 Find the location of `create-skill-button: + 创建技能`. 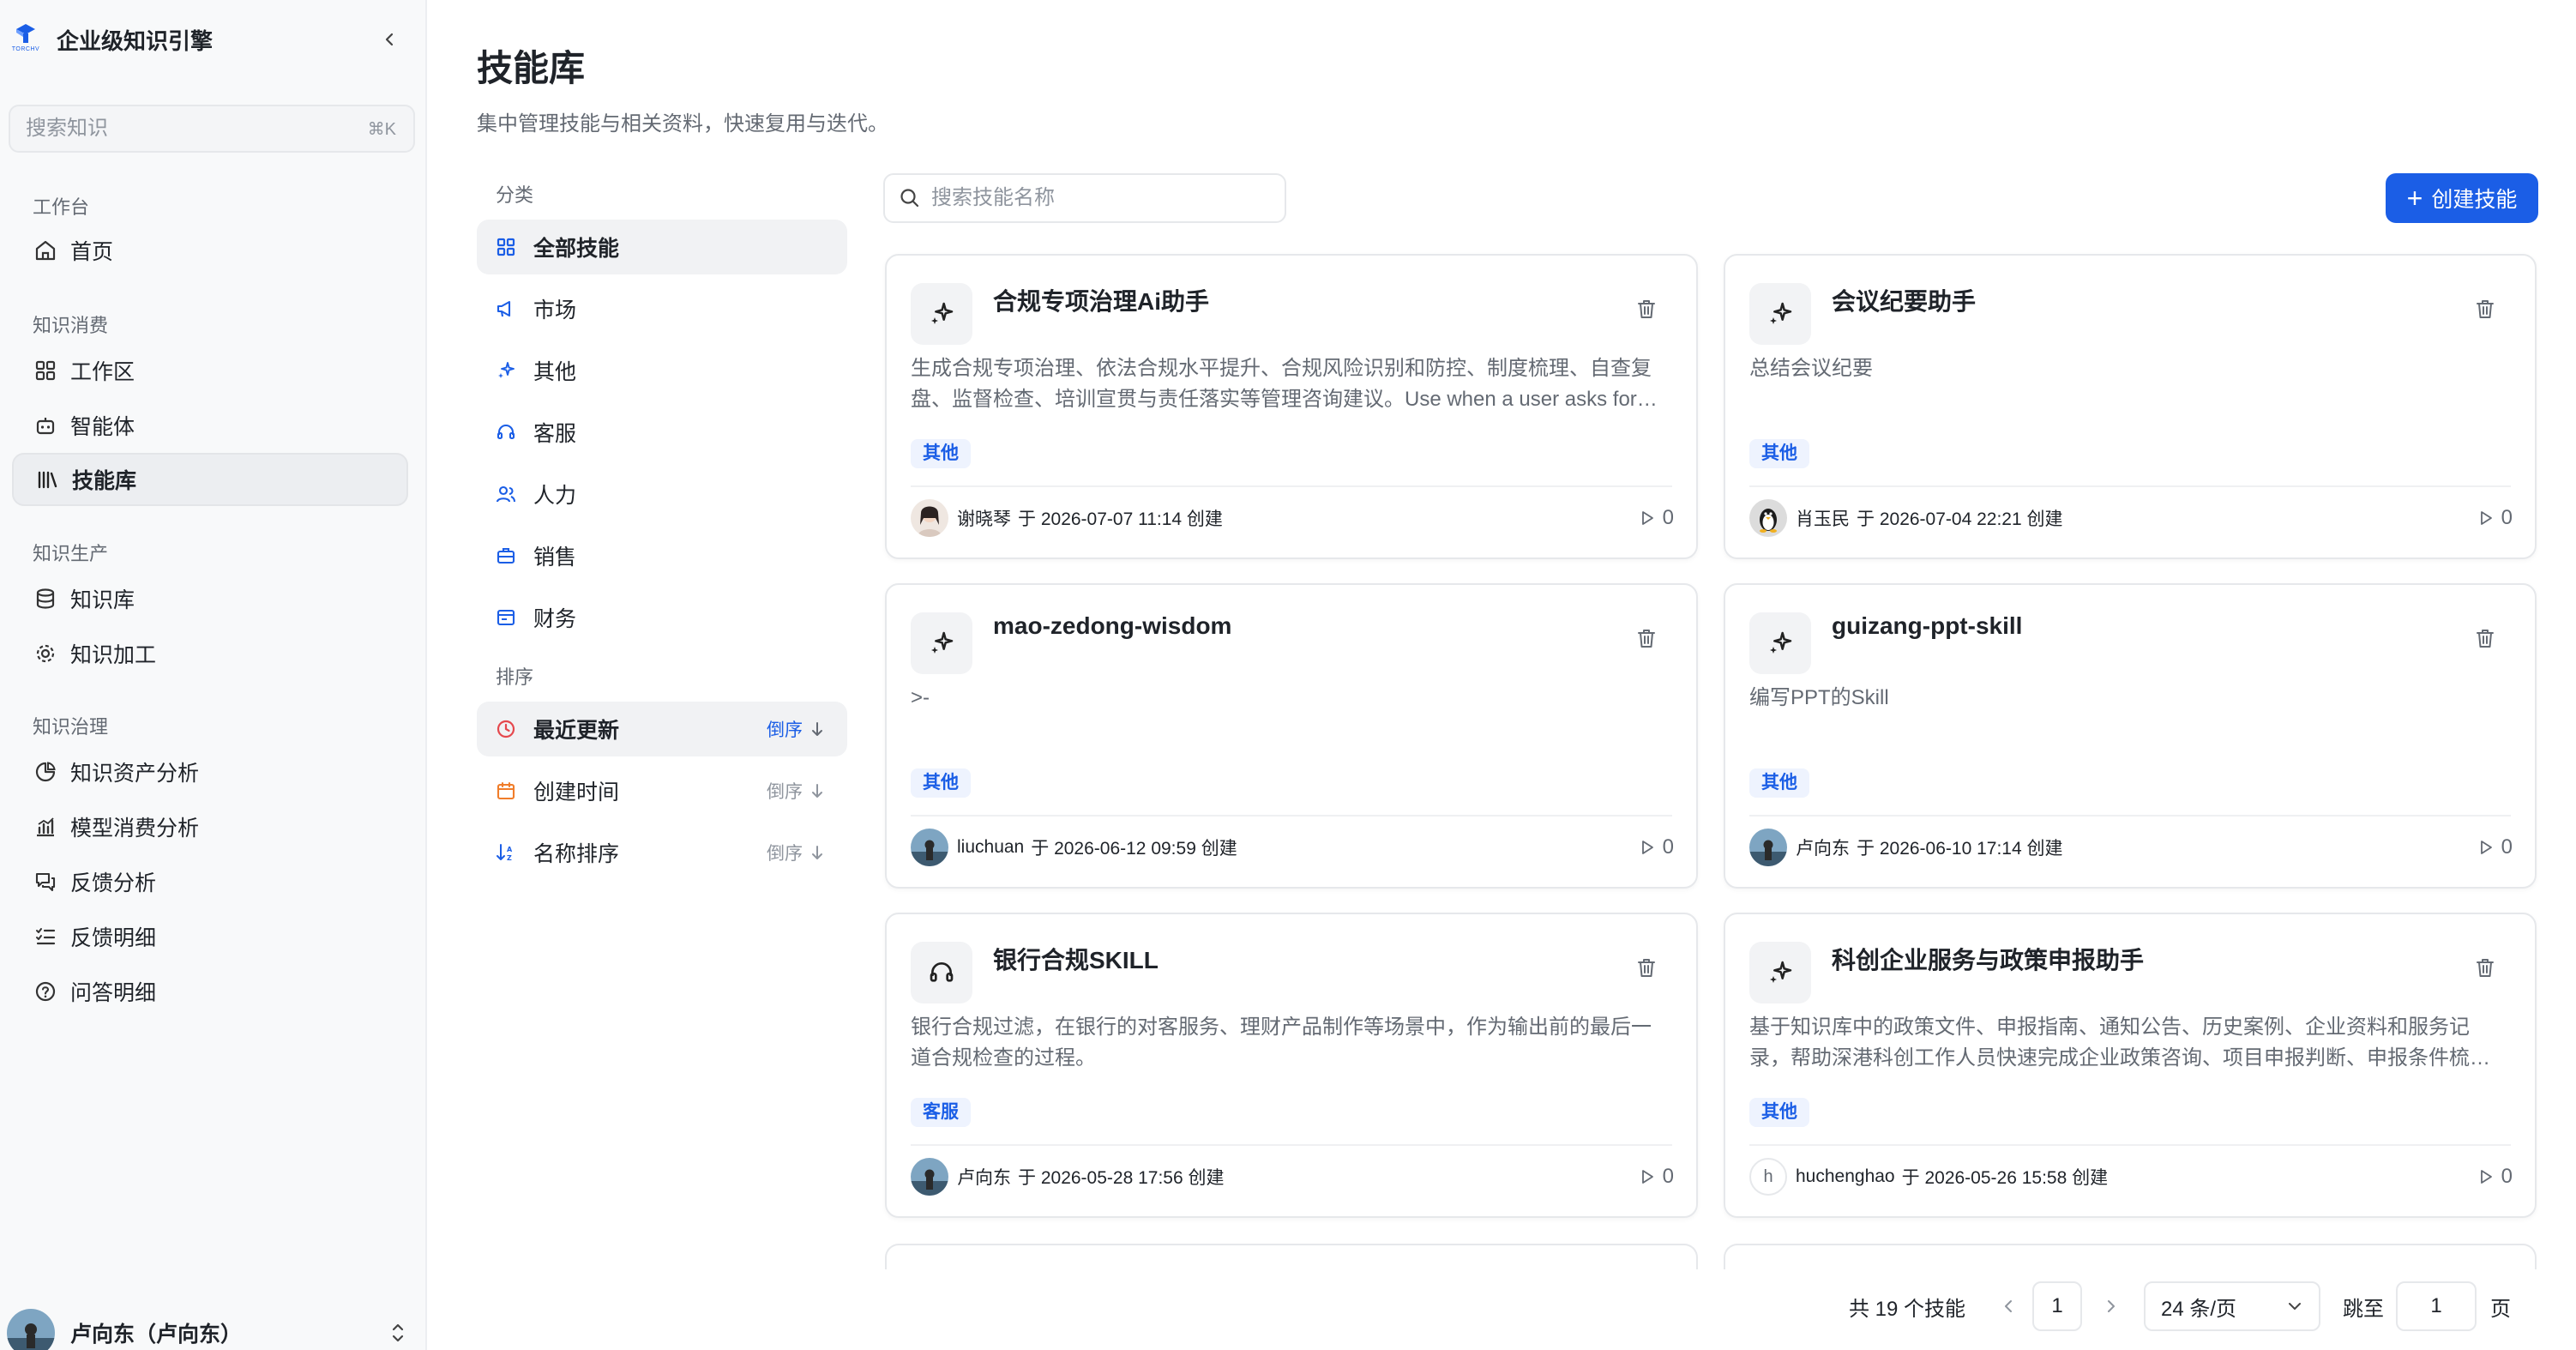

create-skill-button: + 创建技能 is located at coordinates (2462, 198).